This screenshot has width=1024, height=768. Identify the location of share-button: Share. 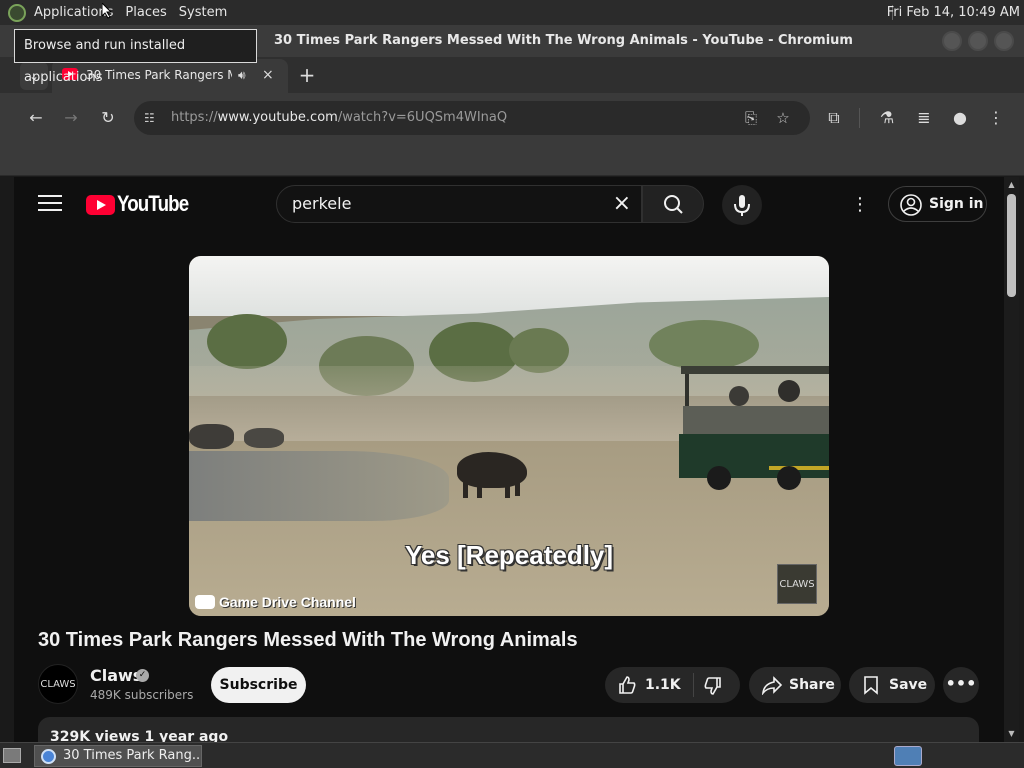
(795, 685).